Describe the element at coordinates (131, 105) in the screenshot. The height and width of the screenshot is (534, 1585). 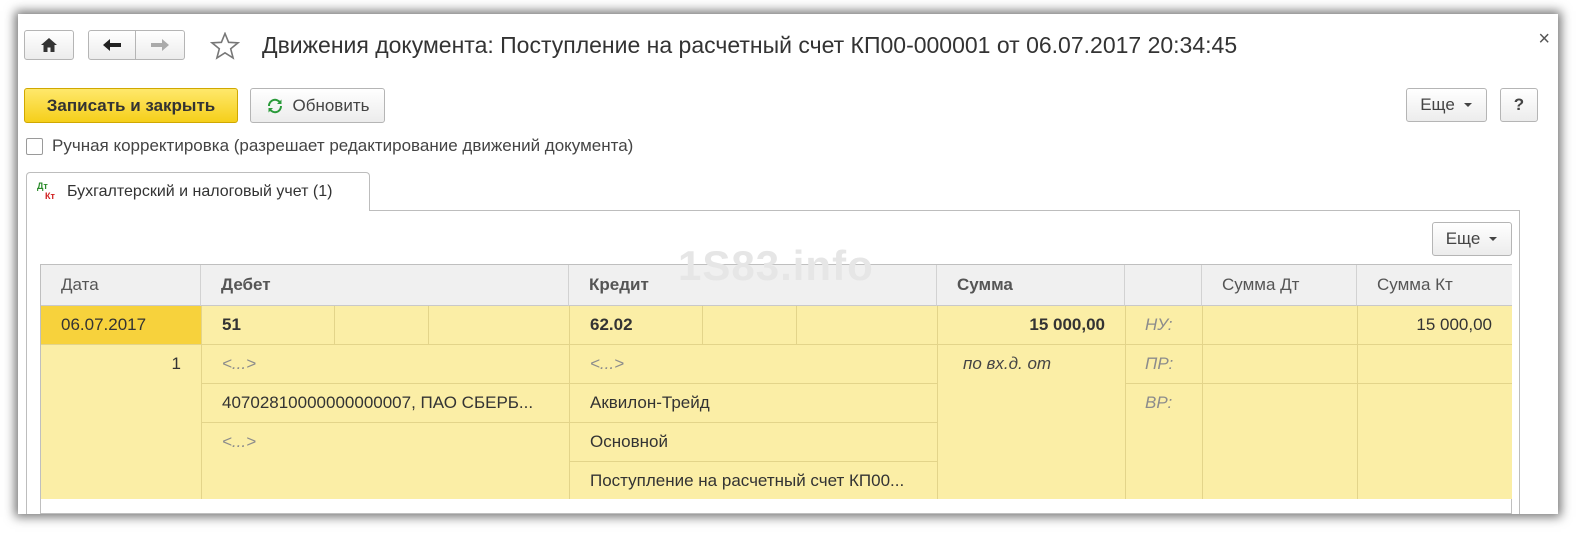
I see `save-and-close-button: Записать и закрыть` at that location.